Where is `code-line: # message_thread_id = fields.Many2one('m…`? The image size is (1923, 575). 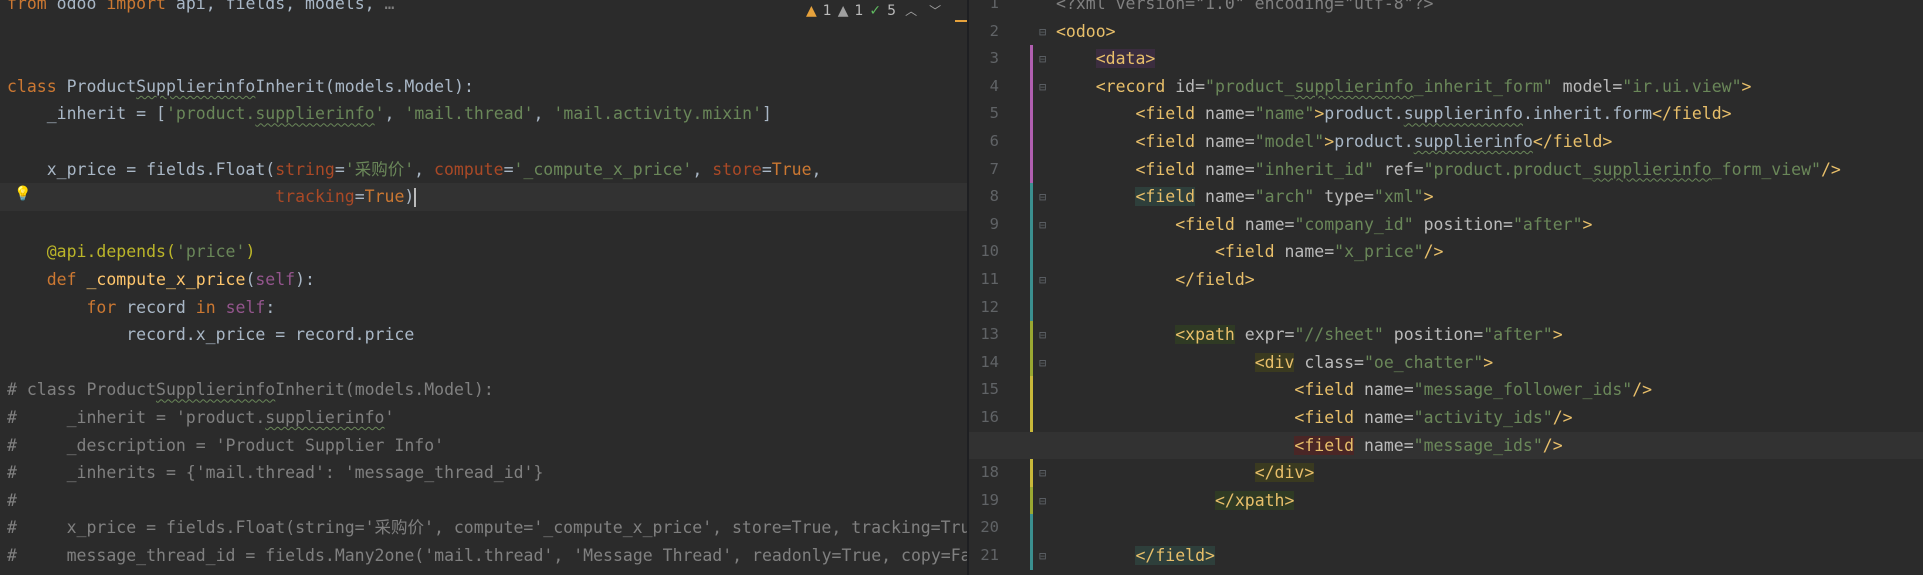 code-line: # message_thread_id = fields.Many2one('m… is located at coordinates (483, 556).